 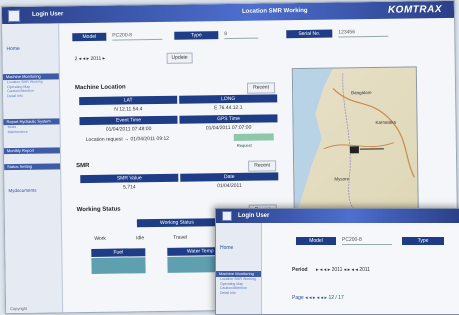 I want to click on gps-time-header: GPS Time, so click(x=228, y=118).